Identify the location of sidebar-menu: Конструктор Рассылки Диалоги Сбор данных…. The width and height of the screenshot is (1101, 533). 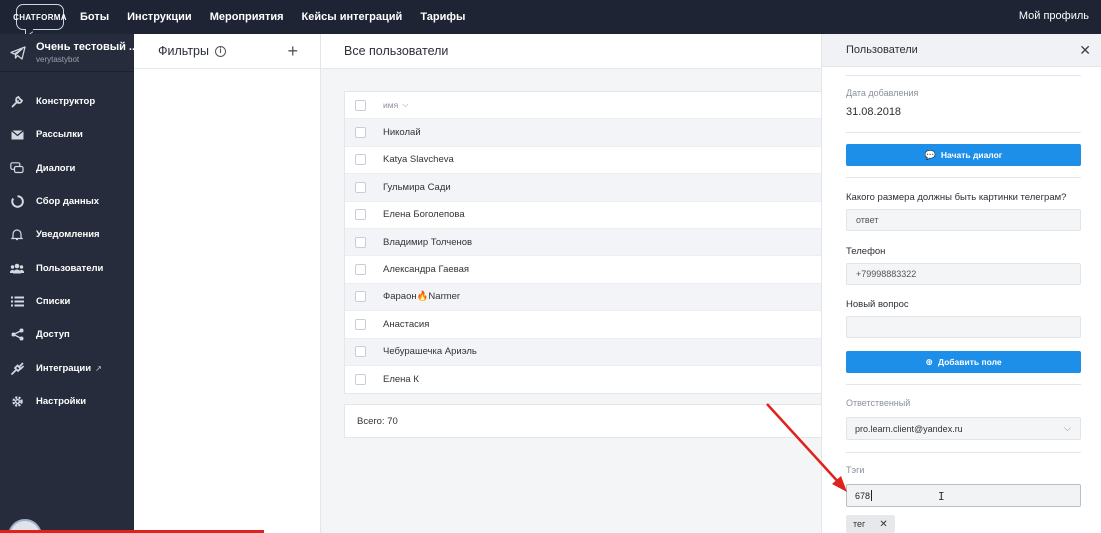
(67, 251).